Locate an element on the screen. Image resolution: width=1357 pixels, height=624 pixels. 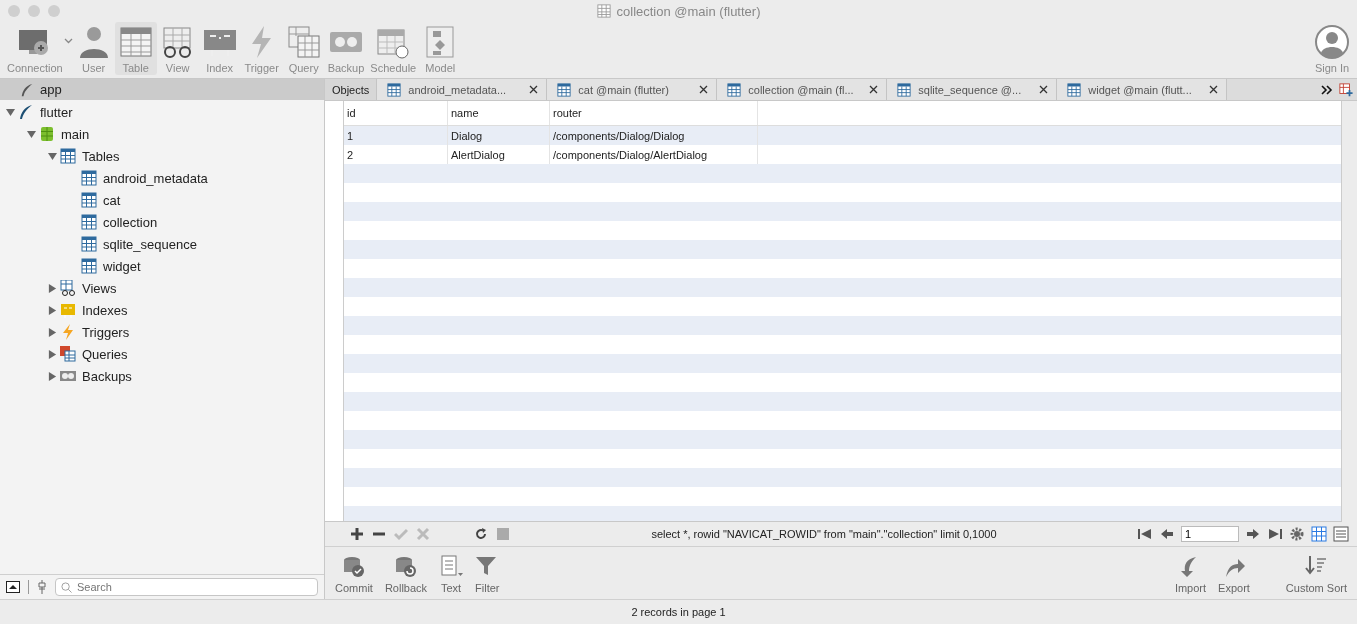
objects-tab: Objects is located at coordinates (351, 89).